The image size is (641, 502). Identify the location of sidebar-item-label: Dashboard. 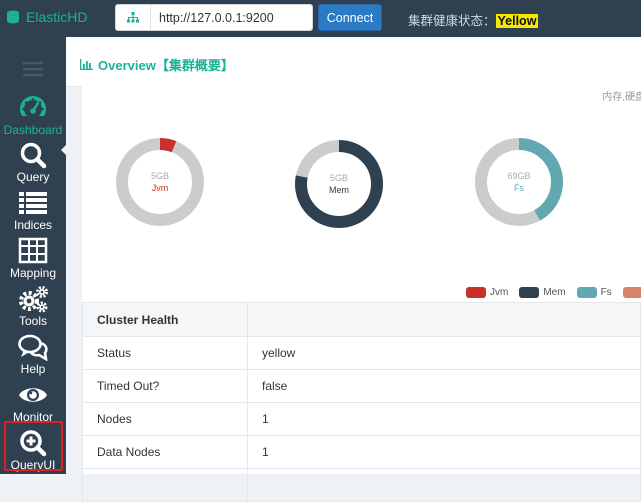
(33, 130).